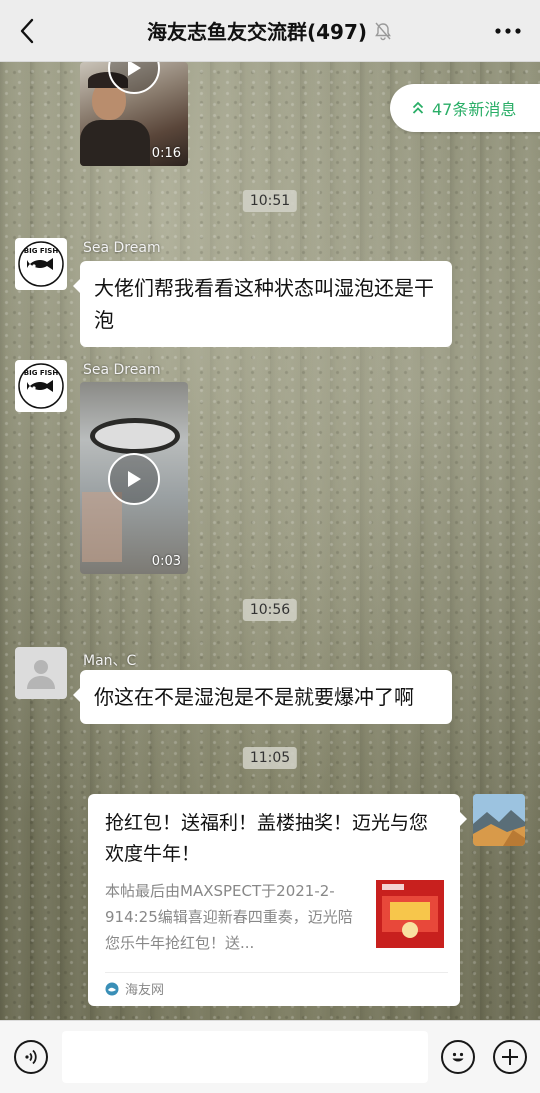 This screenshot has height=1093, width=540. I want to click on message-bubble: 大佬们帮我看看这种状态叫湿泡还是干泡, so click(262, 304).